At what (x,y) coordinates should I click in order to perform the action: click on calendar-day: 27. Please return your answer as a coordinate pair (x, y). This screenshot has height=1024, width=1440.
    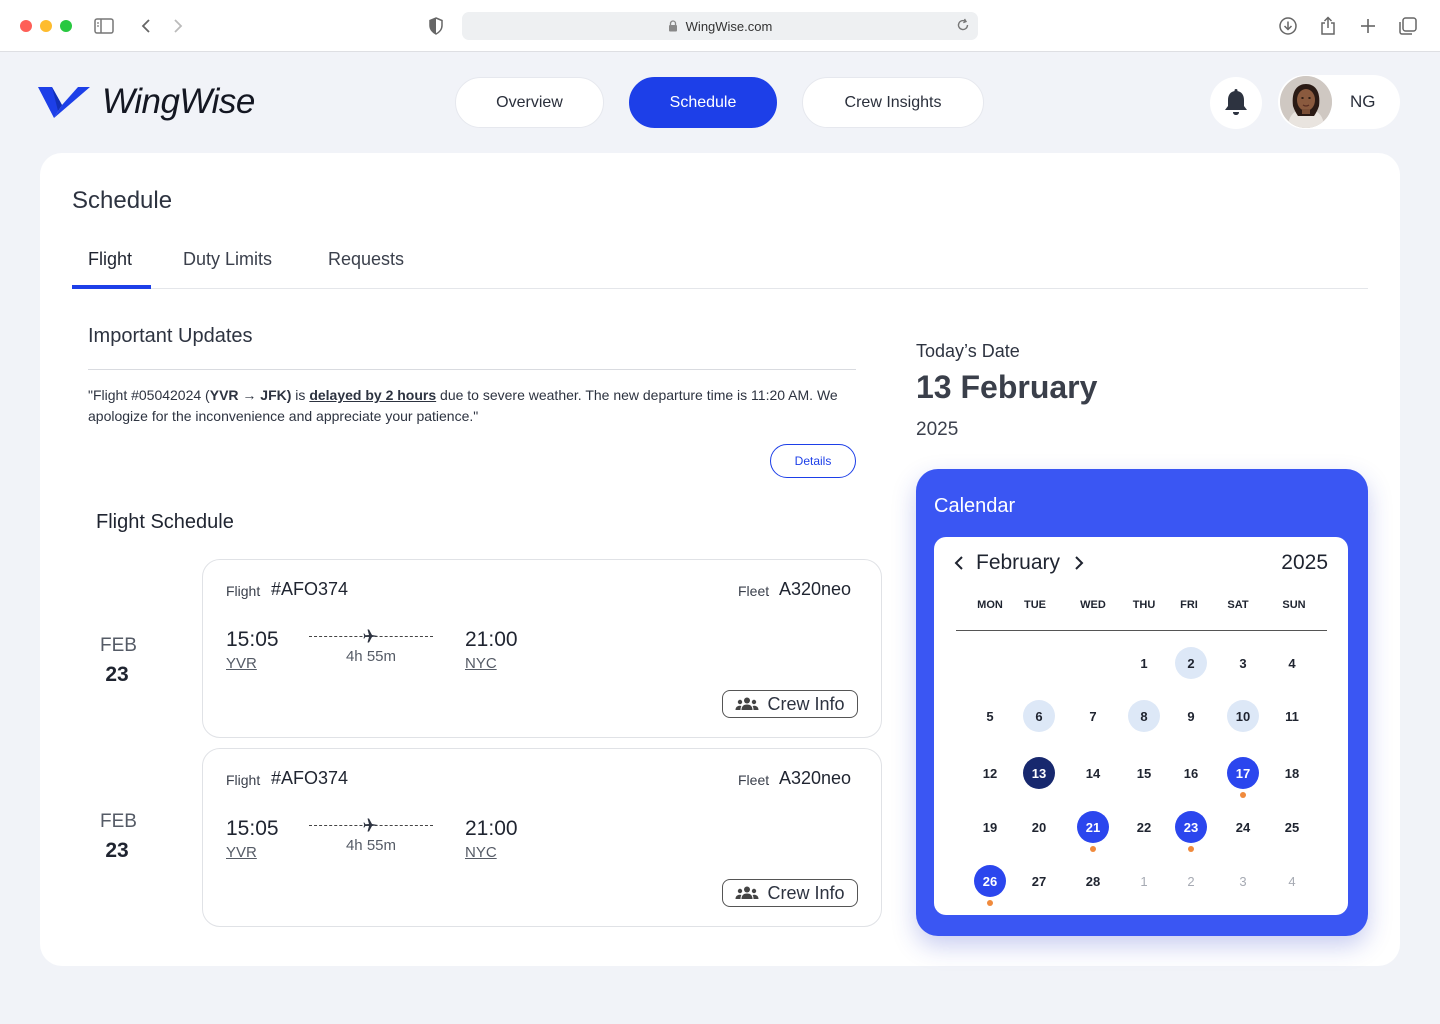
    Looking at the image, I should click on (1039, 881).